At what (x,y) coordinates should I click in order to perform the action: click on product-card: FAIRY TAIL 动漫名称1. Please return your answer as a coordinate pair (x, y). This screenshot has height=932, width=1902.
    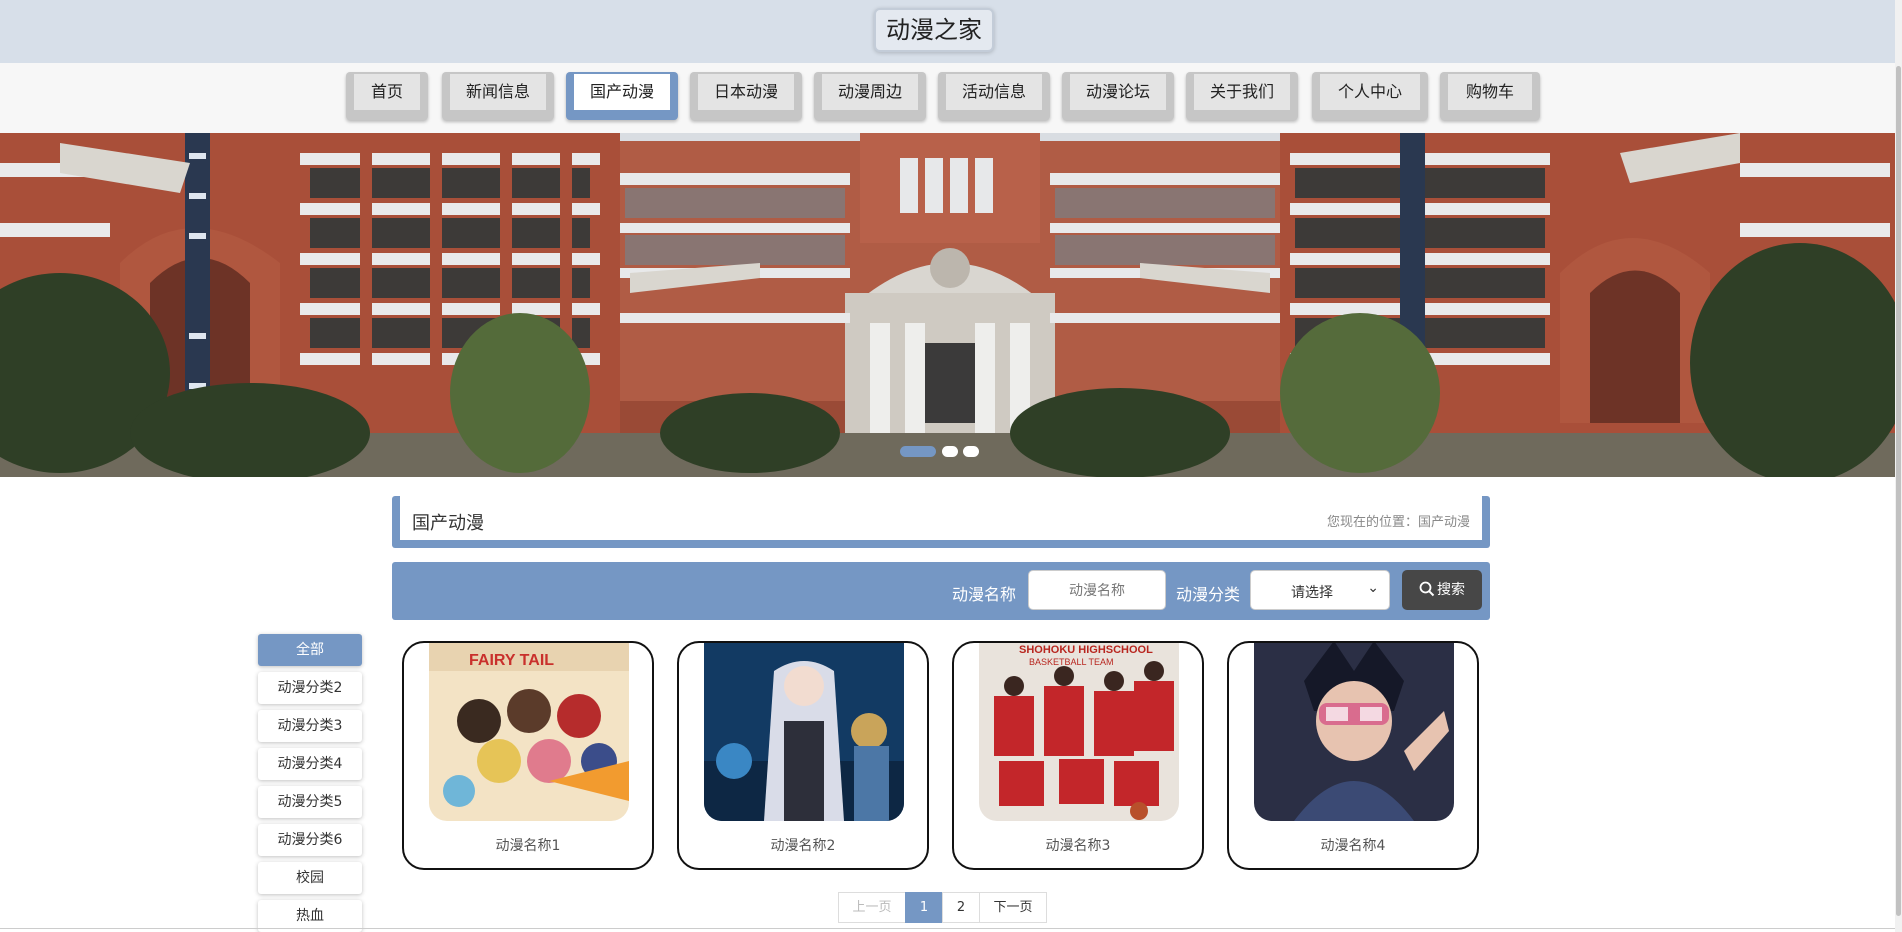
    Looking at the image, I should click on (528, 755).